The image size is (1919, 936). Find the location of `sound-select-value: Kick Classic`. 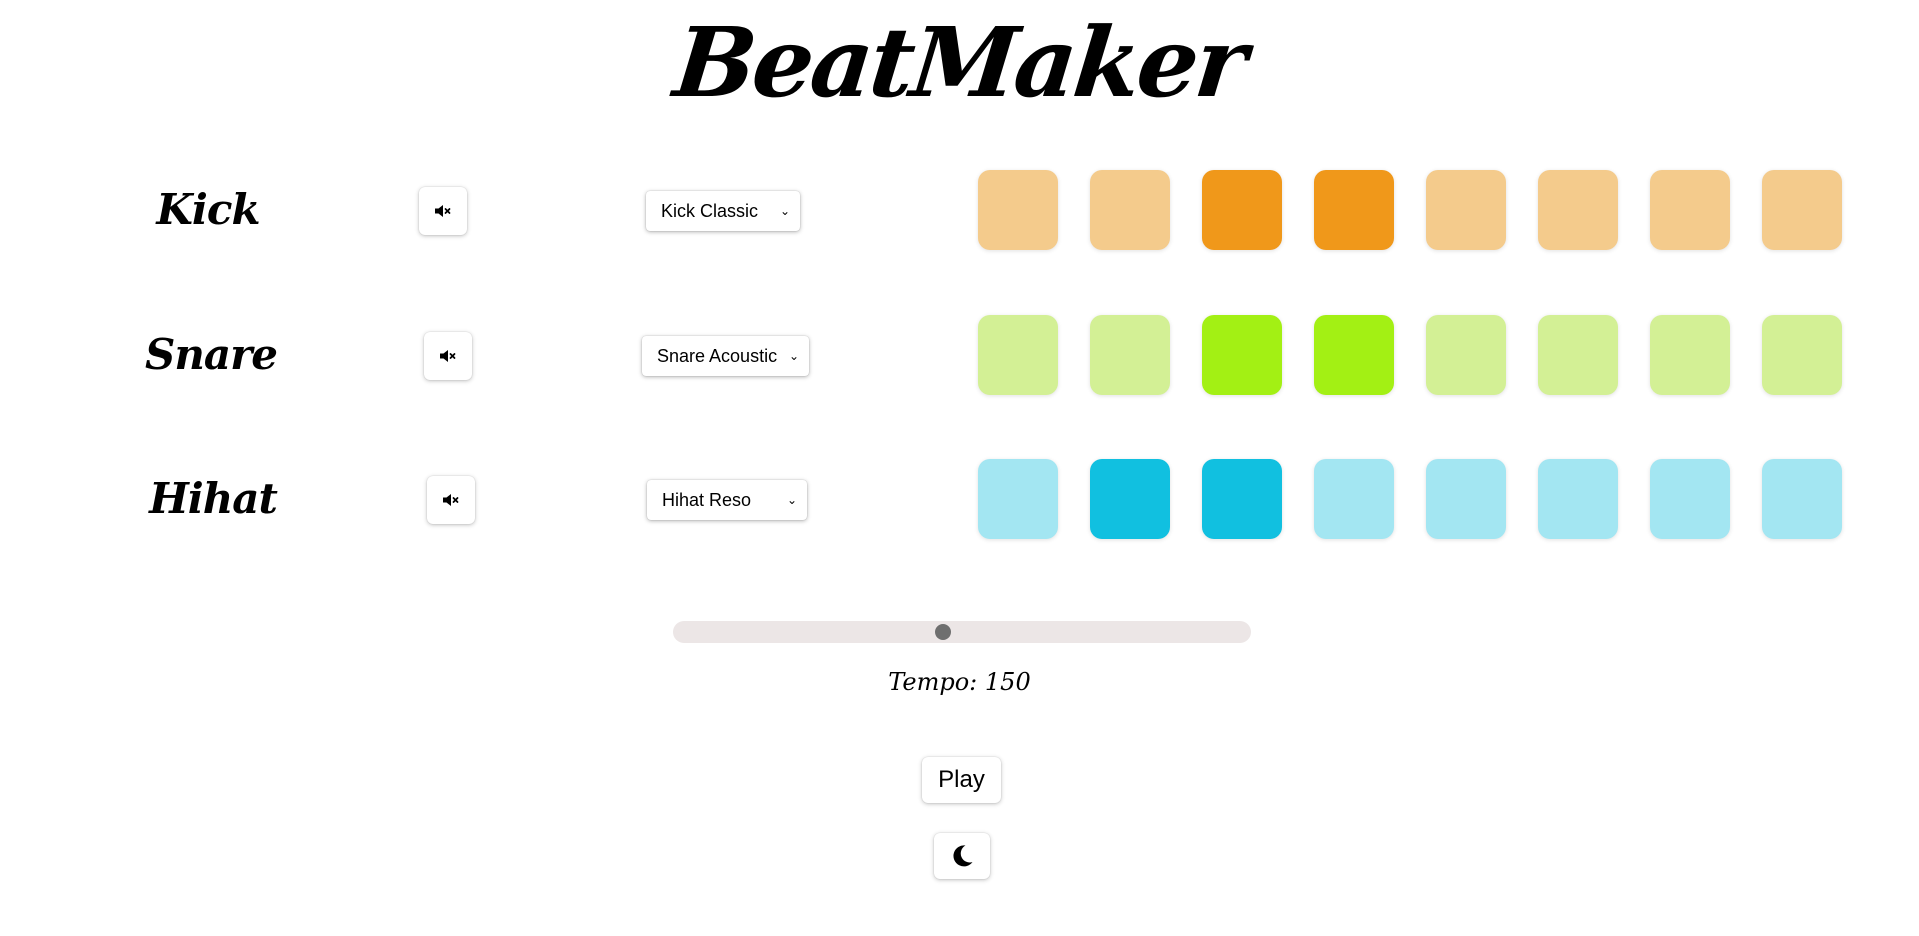

sound-select-value: Kick Classic is located at coordinates (710, 210).